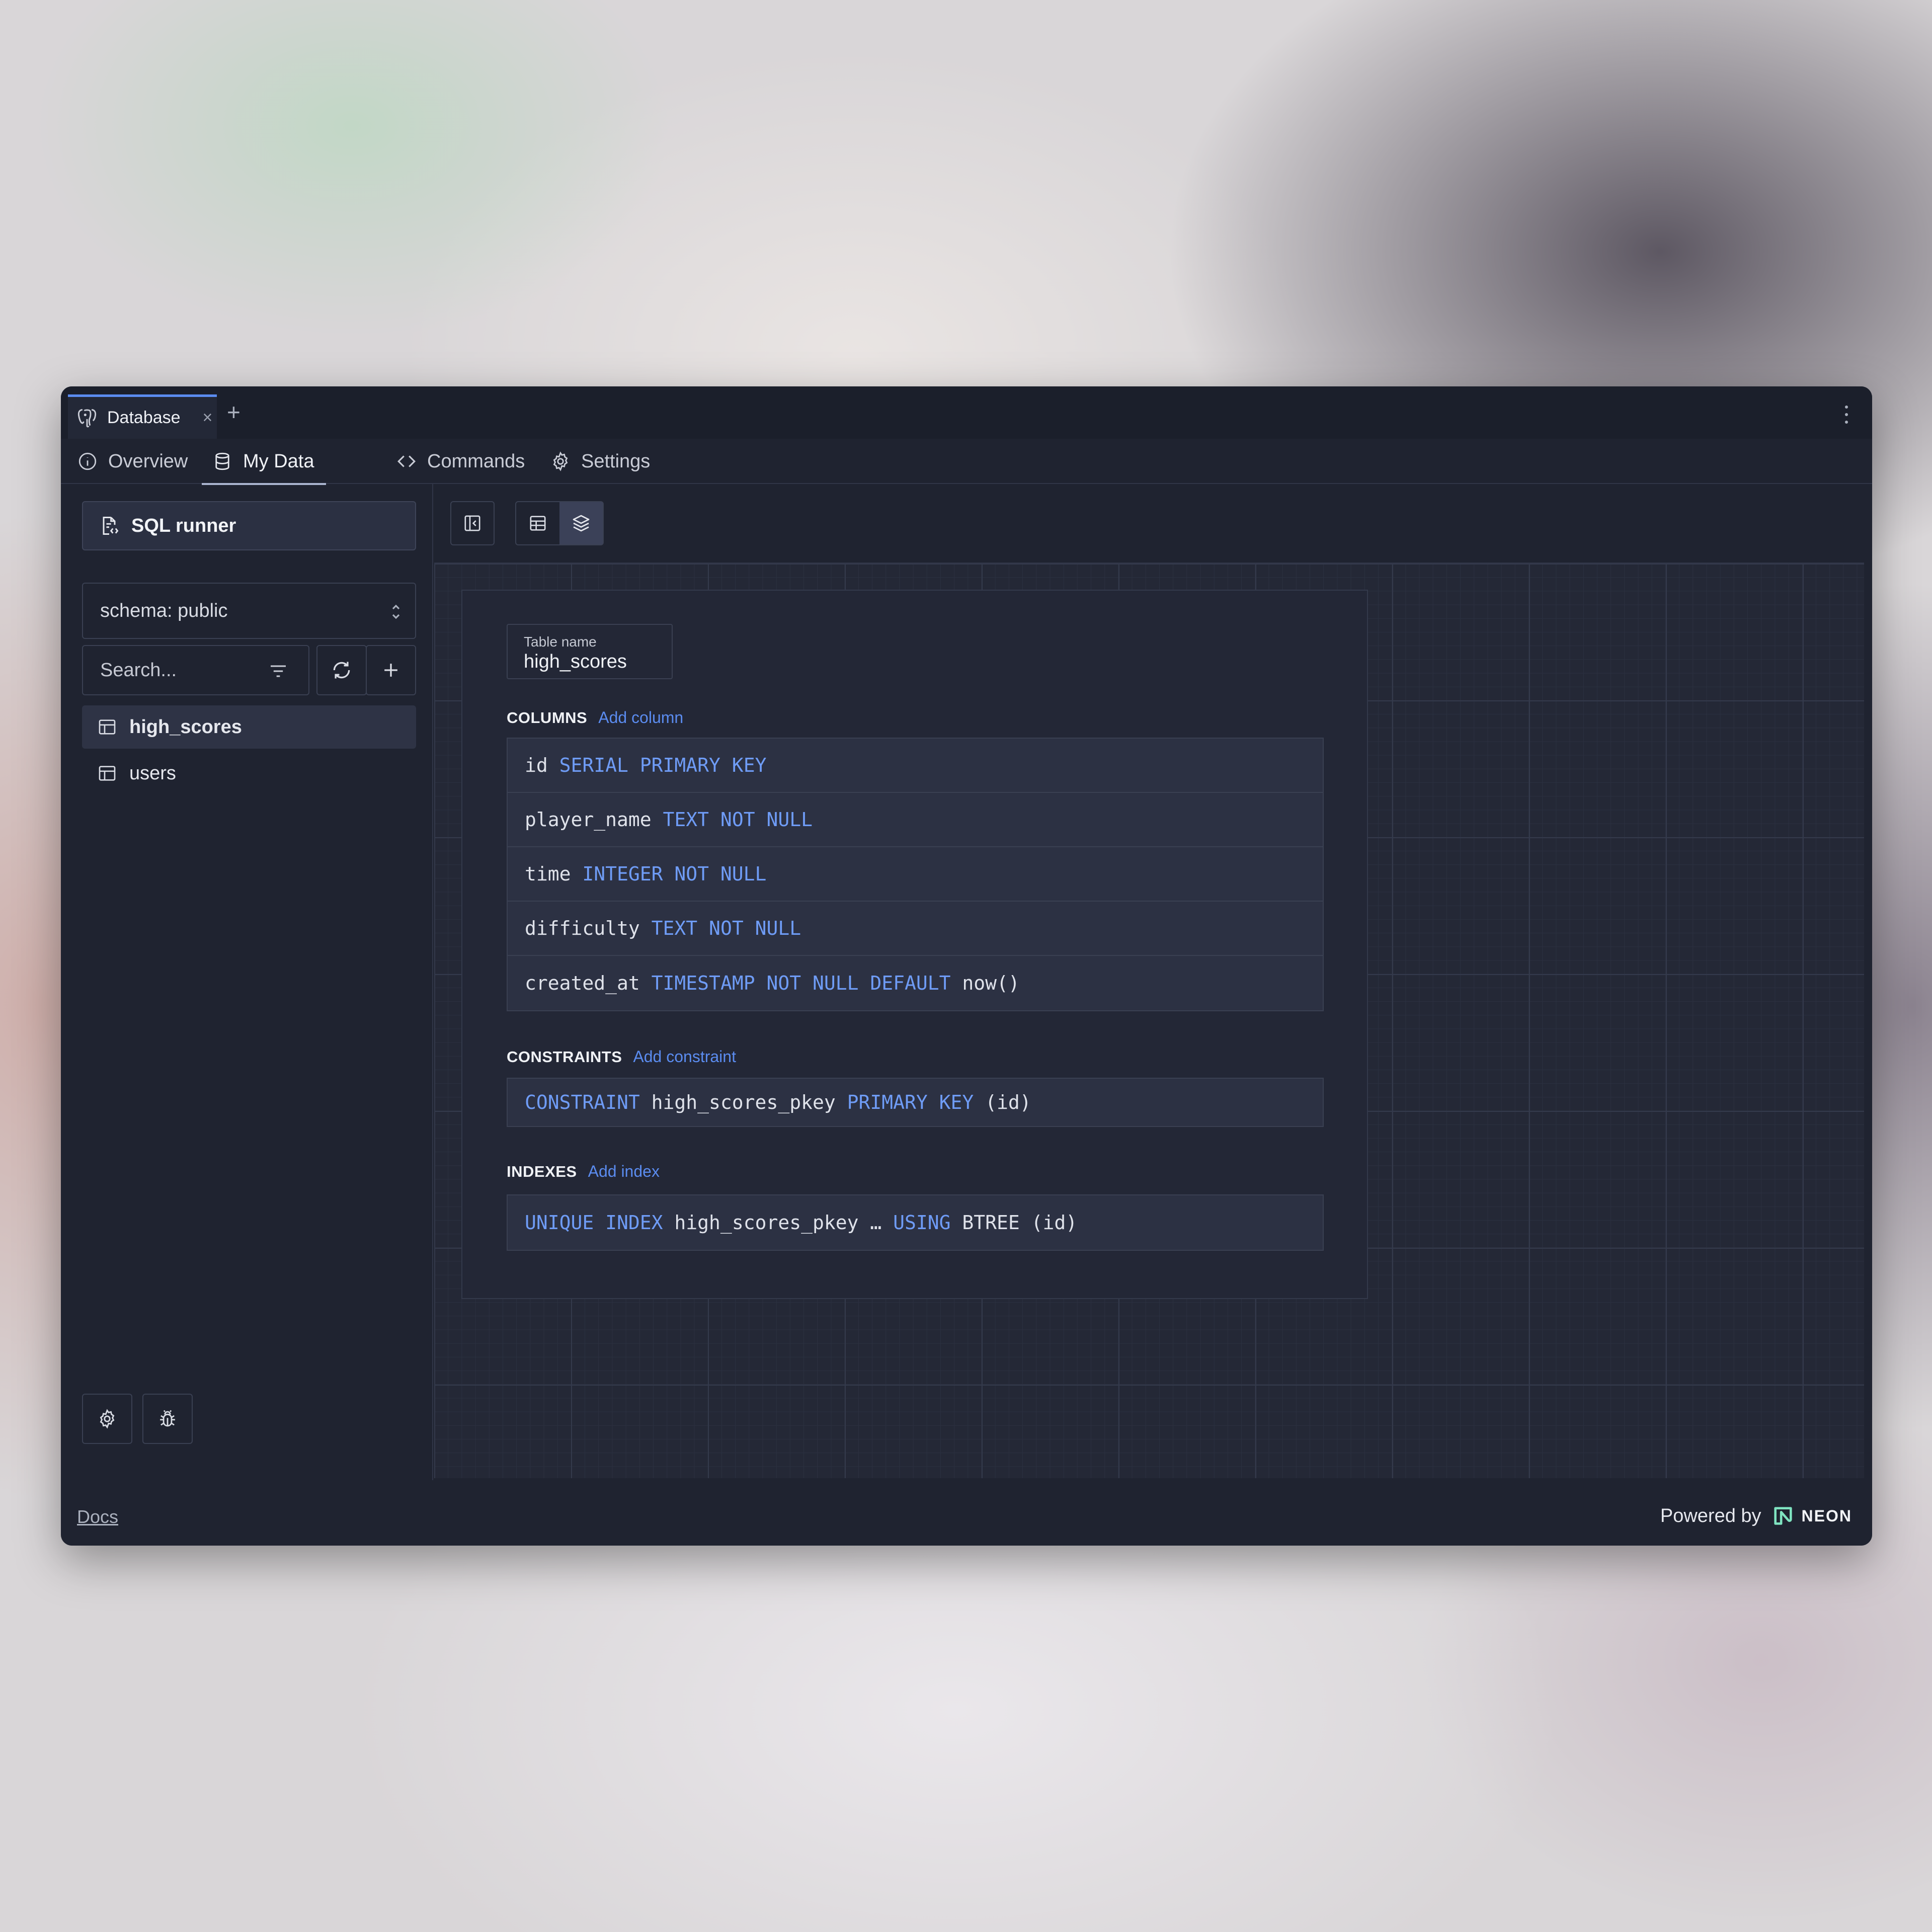  I want to click on sql-text: high_scores_pkey, so click(743, 1102).